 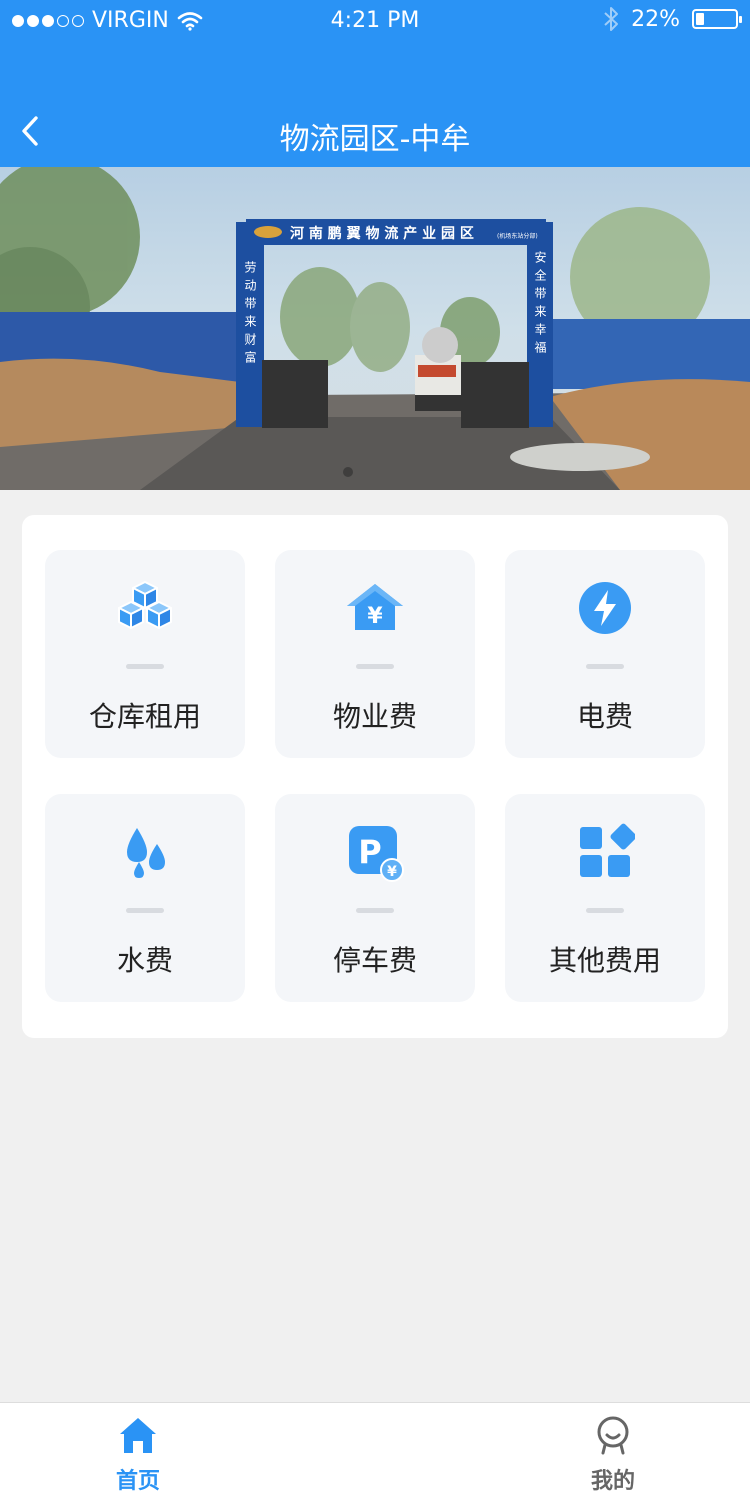 I want to click on service-parking-fee: P ¥ 停车费, so click(x=375, y=898).